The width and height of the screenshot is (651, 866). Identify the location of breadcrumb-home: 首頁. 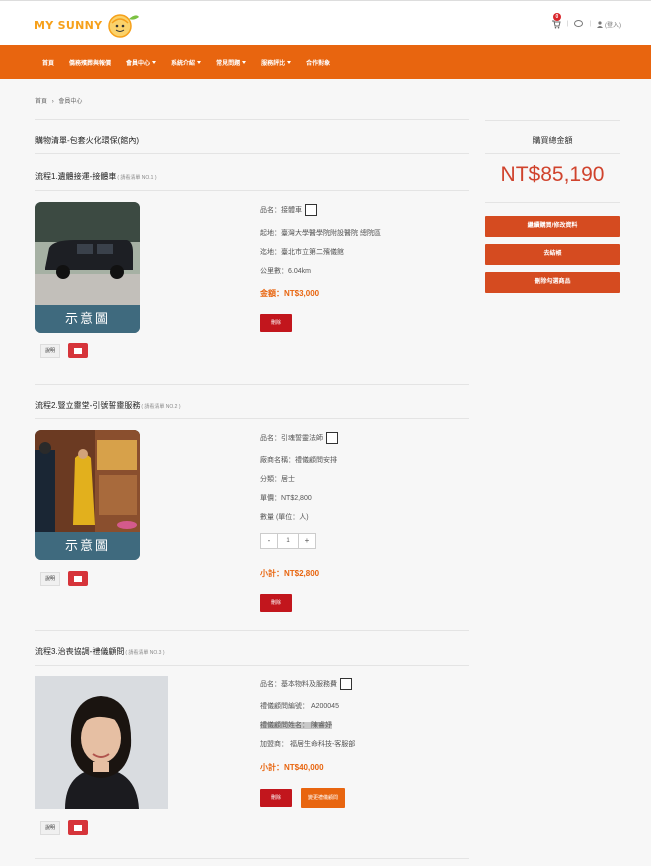
(41, 102).